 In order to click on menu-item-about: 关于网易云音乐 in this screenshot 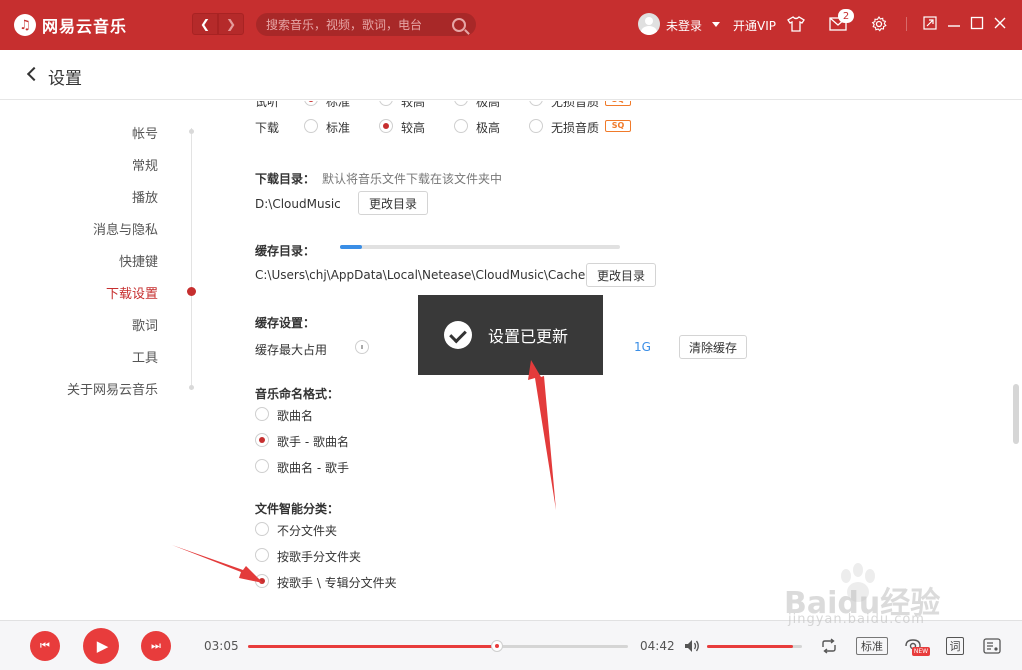, I will do `click(112, 388)`.